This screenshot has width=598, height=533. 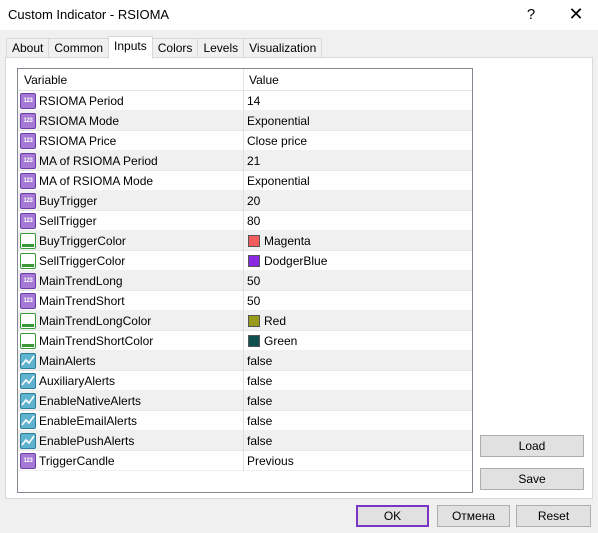 What do you see at coordinates (130, 47) in the screenshot?
I see `tab-inputs: Inputs` at bounding box center [130, 47].